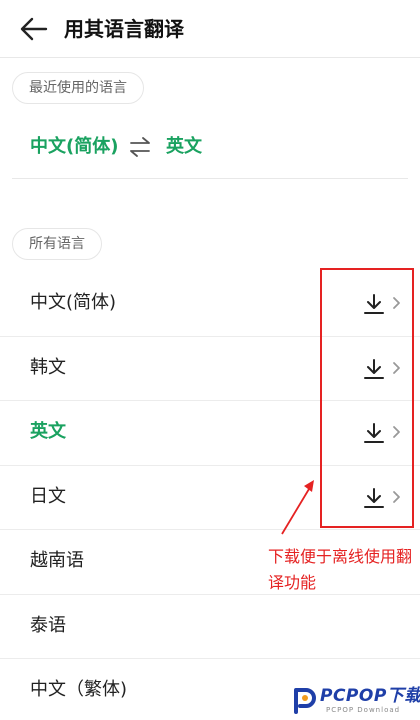 The width and height of the screenshot is (420, 720). I want to click on swap-icon, so click(140, 147).